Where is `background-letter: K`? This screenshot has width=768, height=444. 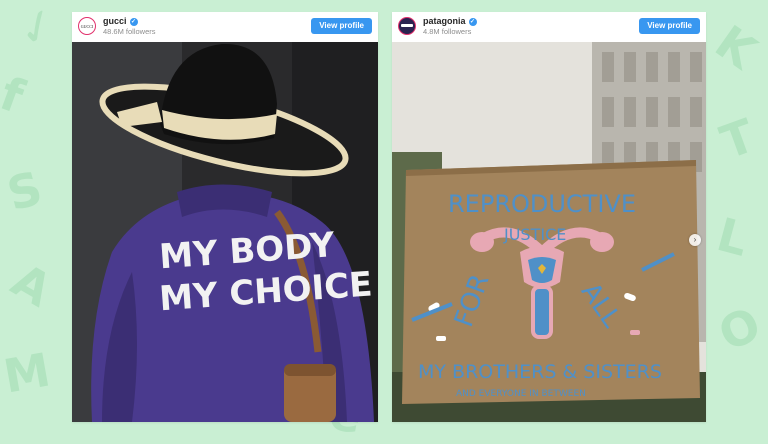 background-letter: K is located at coordinates (735, 47).